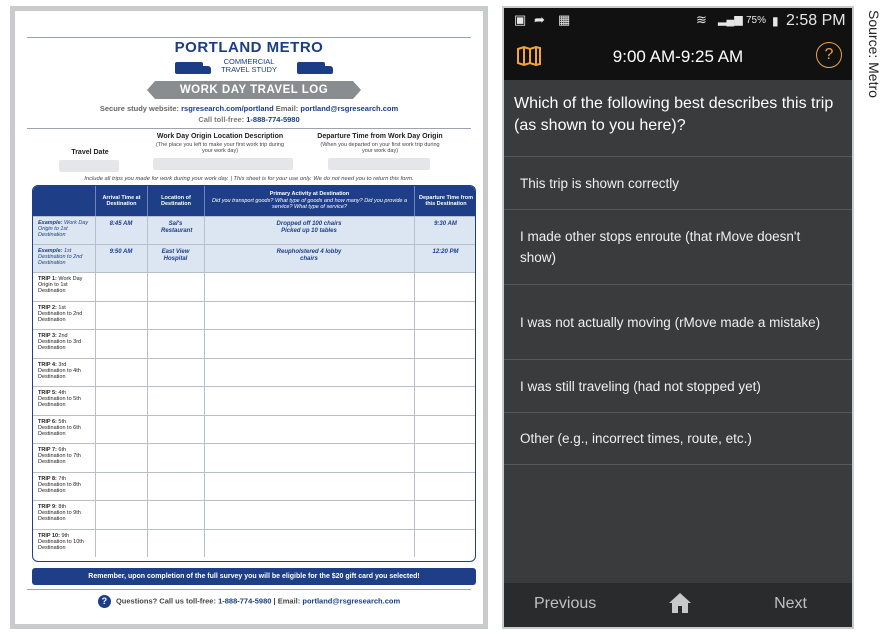 The height and width of the screenshot is (635, 883). Describe the element at coordinates (220, 136) in the screenshot. I see `origin-label: Work Day Origin Location Description` at that location.